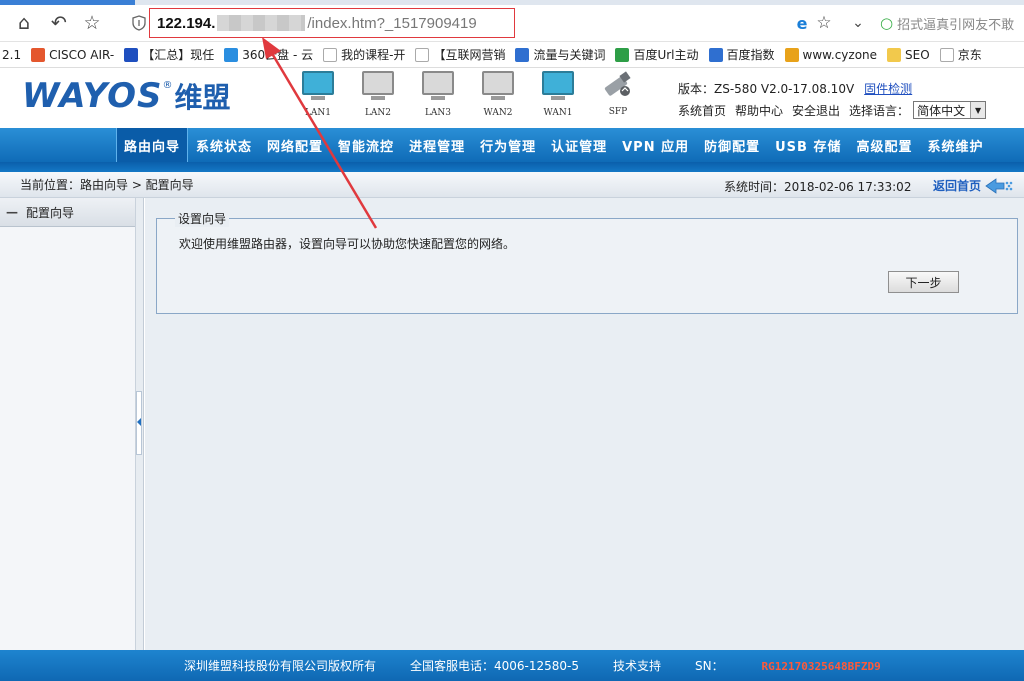 Image resolution: width=1024 pixels, height=681 pixels. I want to click on port-label: WAN1, so click(558, 113).